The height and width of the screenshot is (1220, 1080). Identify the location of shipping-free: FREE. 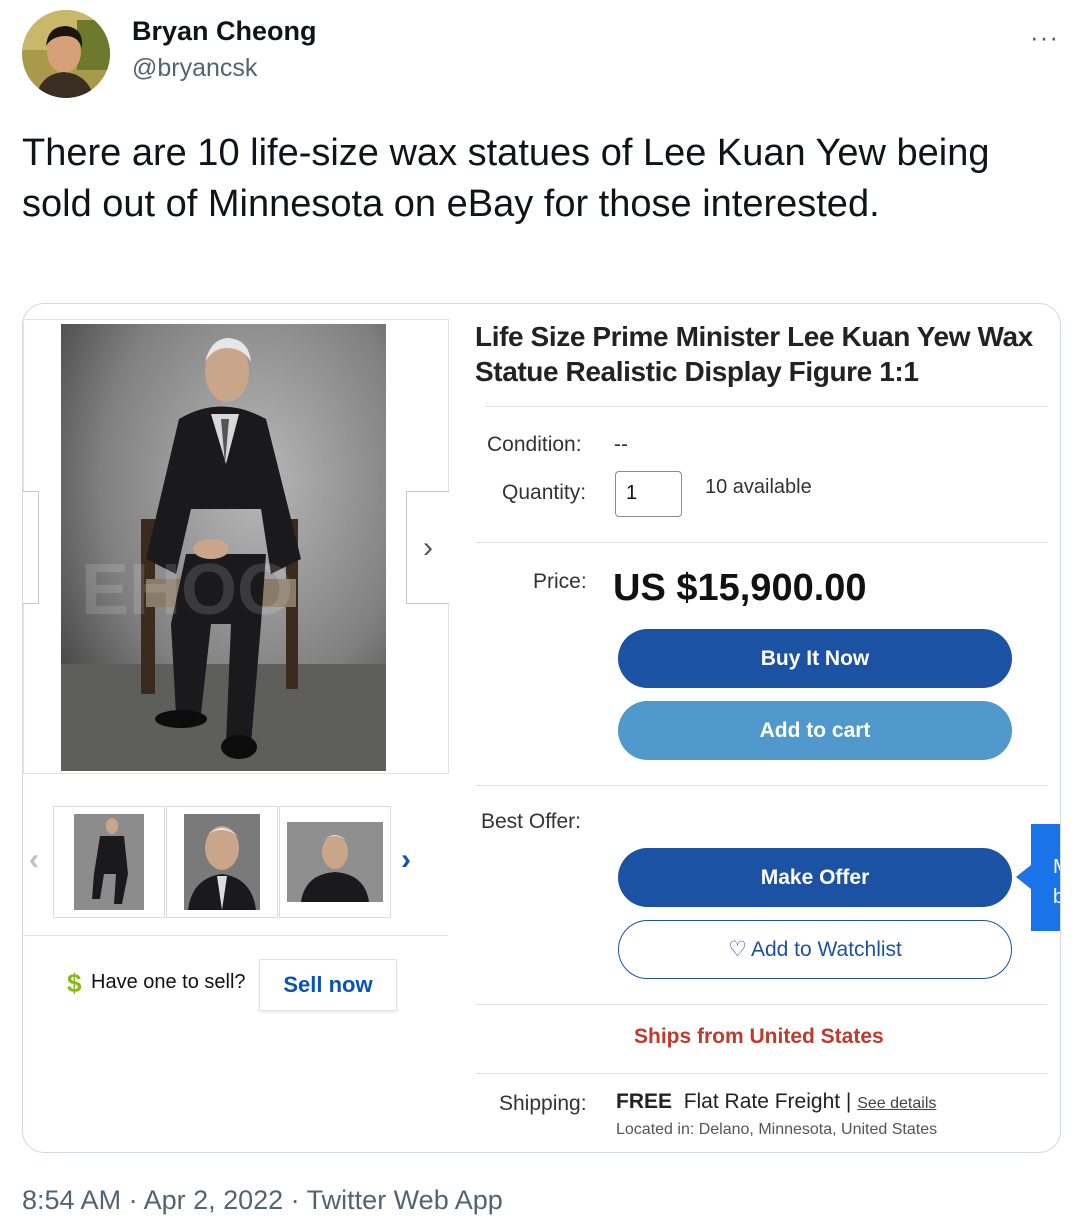
(644, 1101).